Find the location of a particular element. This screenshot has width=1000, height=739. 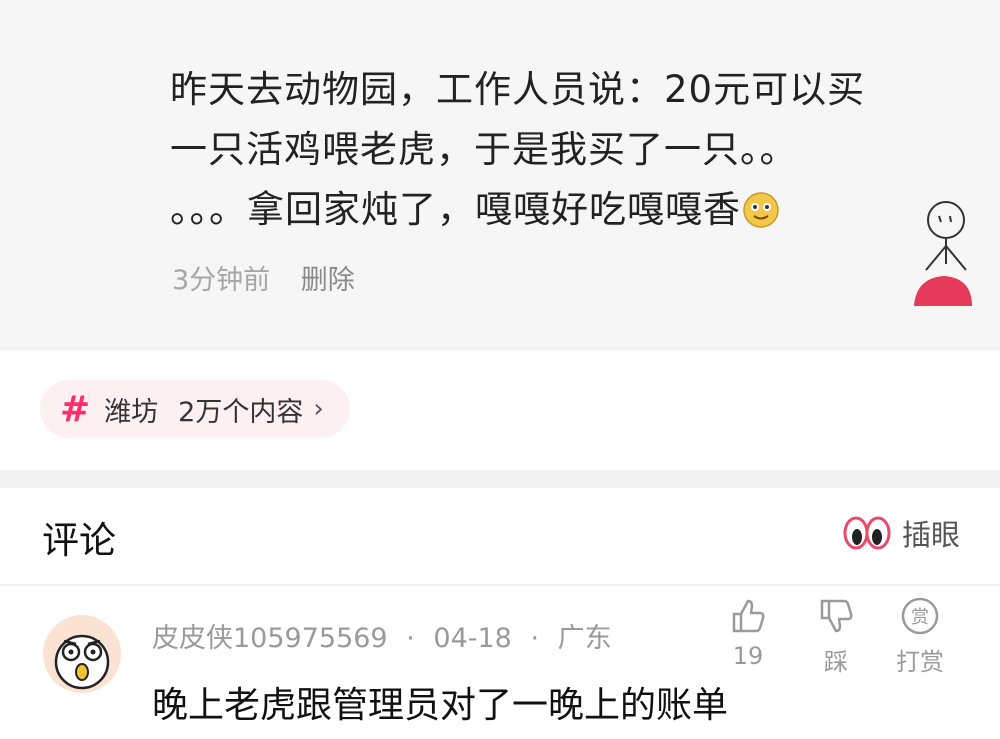

eyes-label: 插眼 is located at coordinates (930, 535).